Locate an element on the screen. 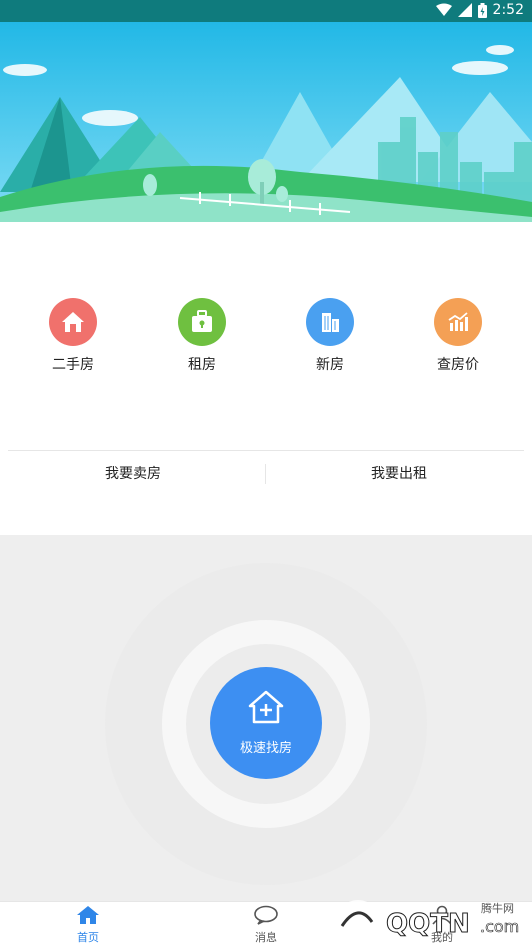 The height and width of the screenshot is (946, 532). sell-house-button: 我要卖房 is located at coordinates (133, 474).